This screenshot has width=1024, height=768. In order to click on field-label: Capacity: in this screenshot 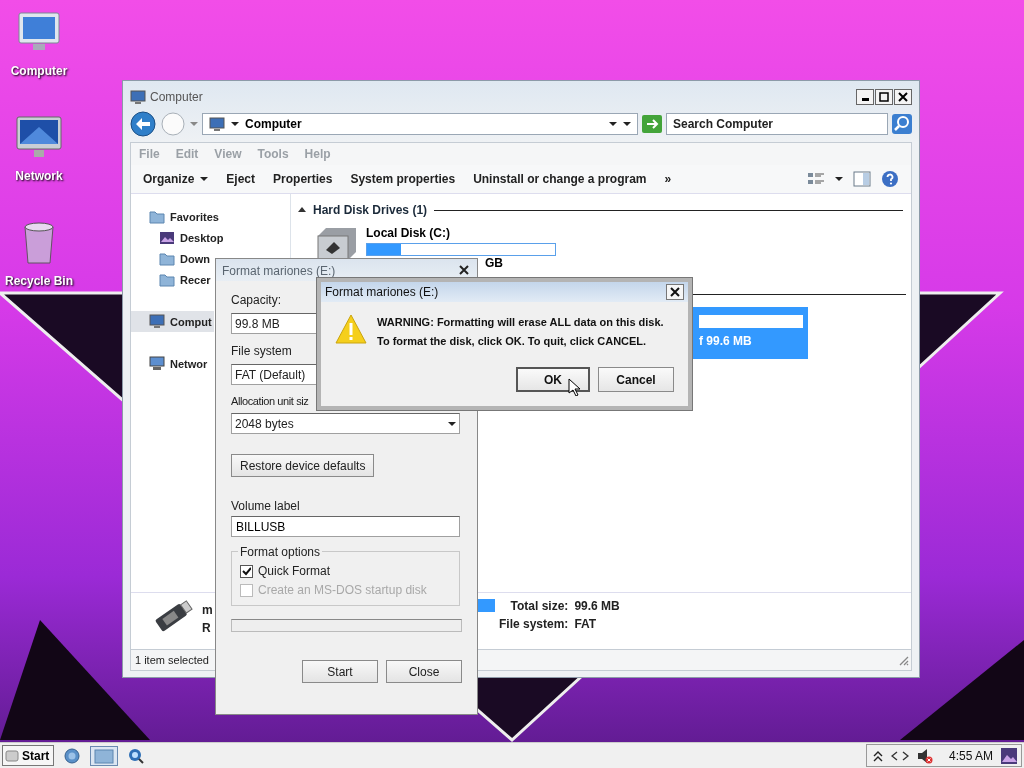, I will do `click(256, 300)`.